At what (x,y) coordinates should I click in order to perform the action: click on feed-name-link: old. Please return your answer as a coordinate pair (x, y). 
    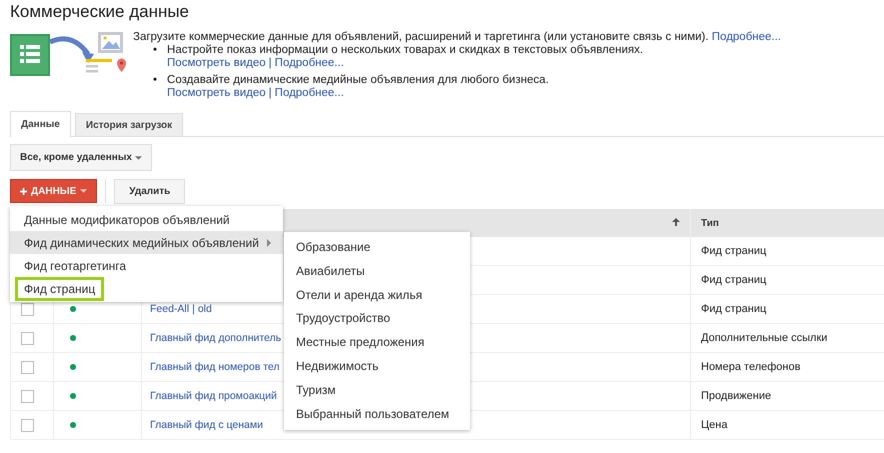
    Looking at the image, I should click on (205, 309).